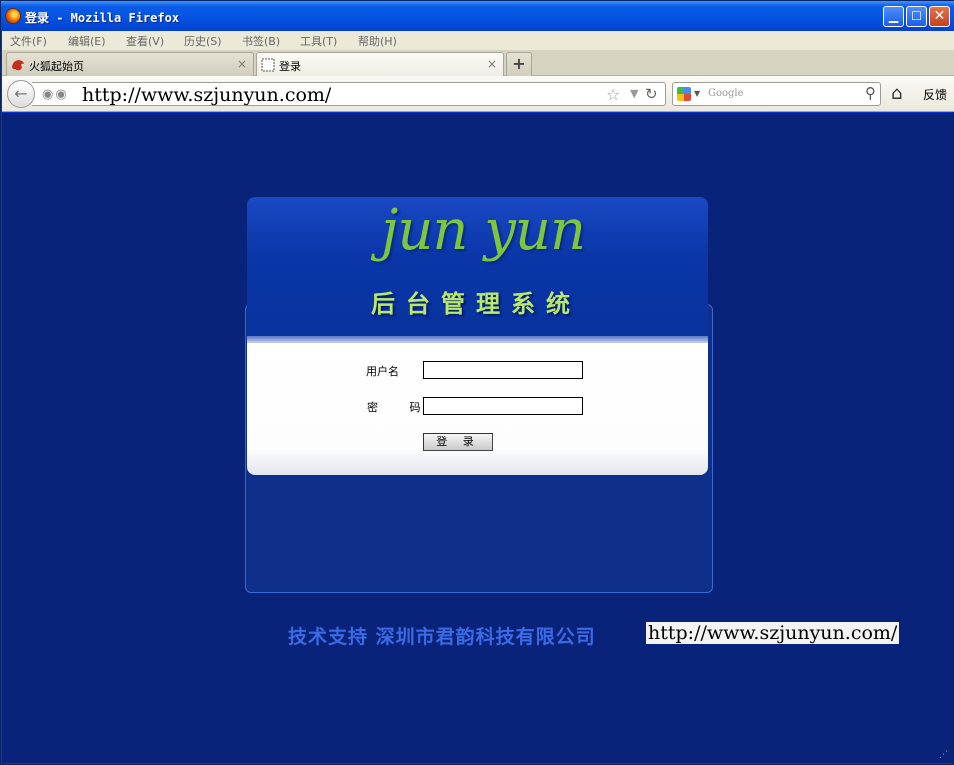  Describe the element at coordinates (18, 65) in the screenshot. I see `firefox-fox-icon` at that location.